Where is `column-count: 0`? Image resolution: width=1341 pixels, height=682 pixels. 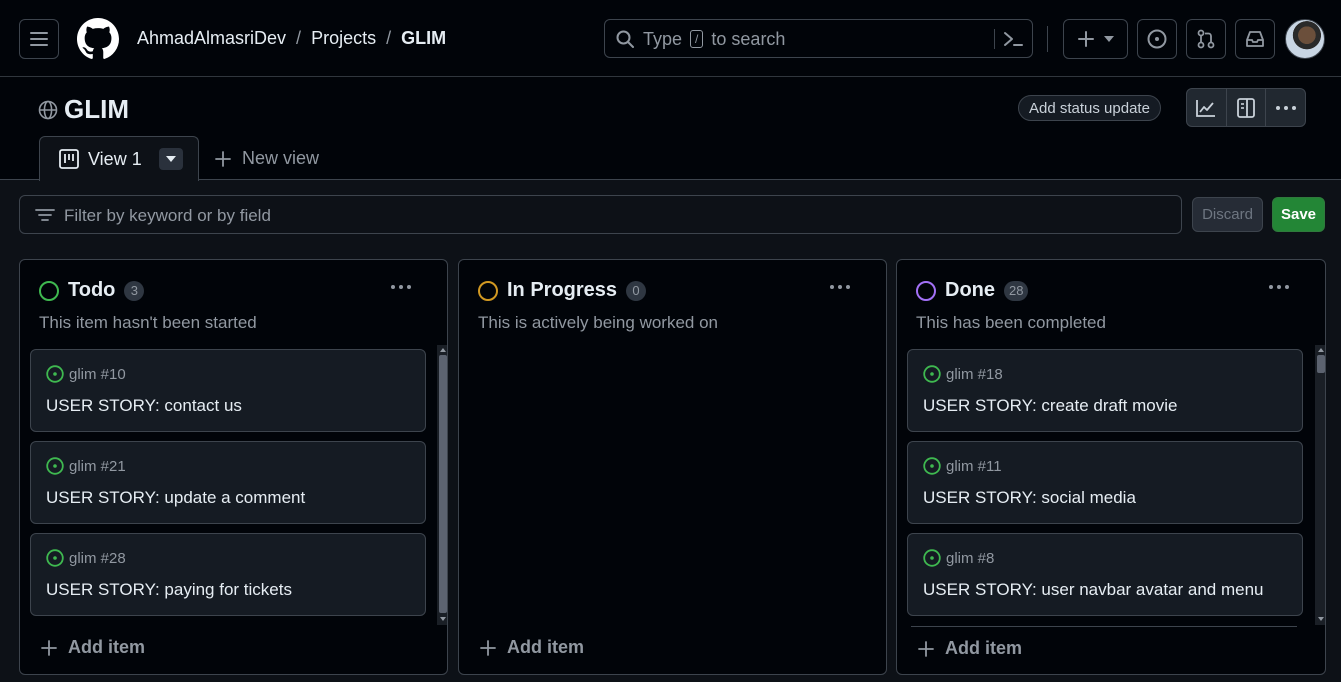
column-count: 0 is located at coordinates (636, 290).